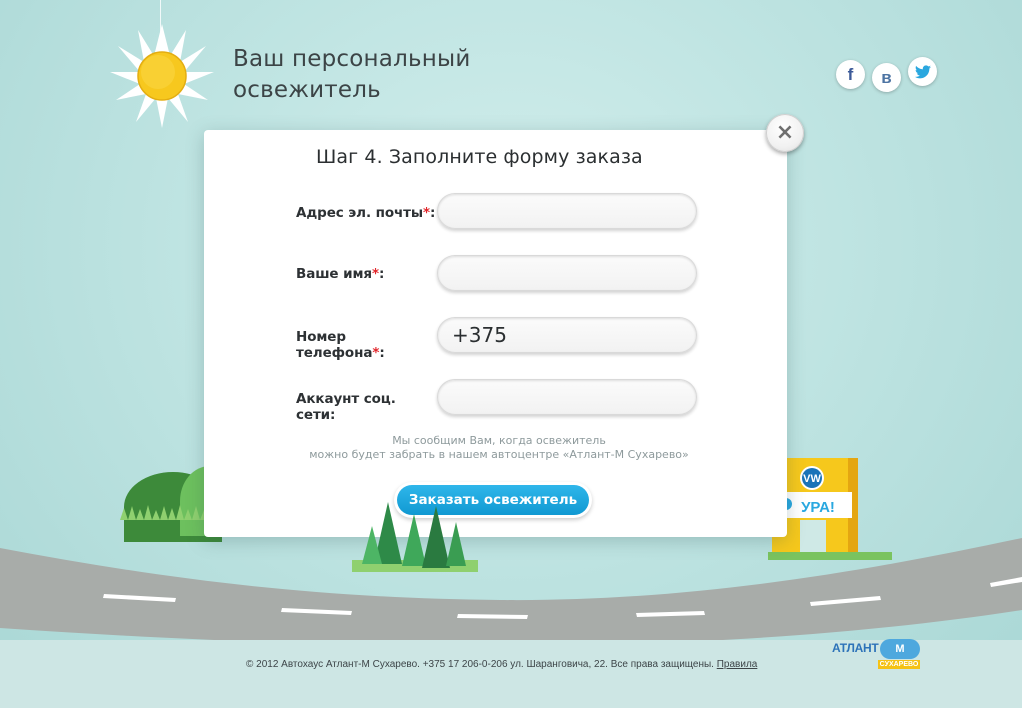  Describe the element at coordinates (737, 664) in the screenshot. I see `rules-link: Правила` at that location.